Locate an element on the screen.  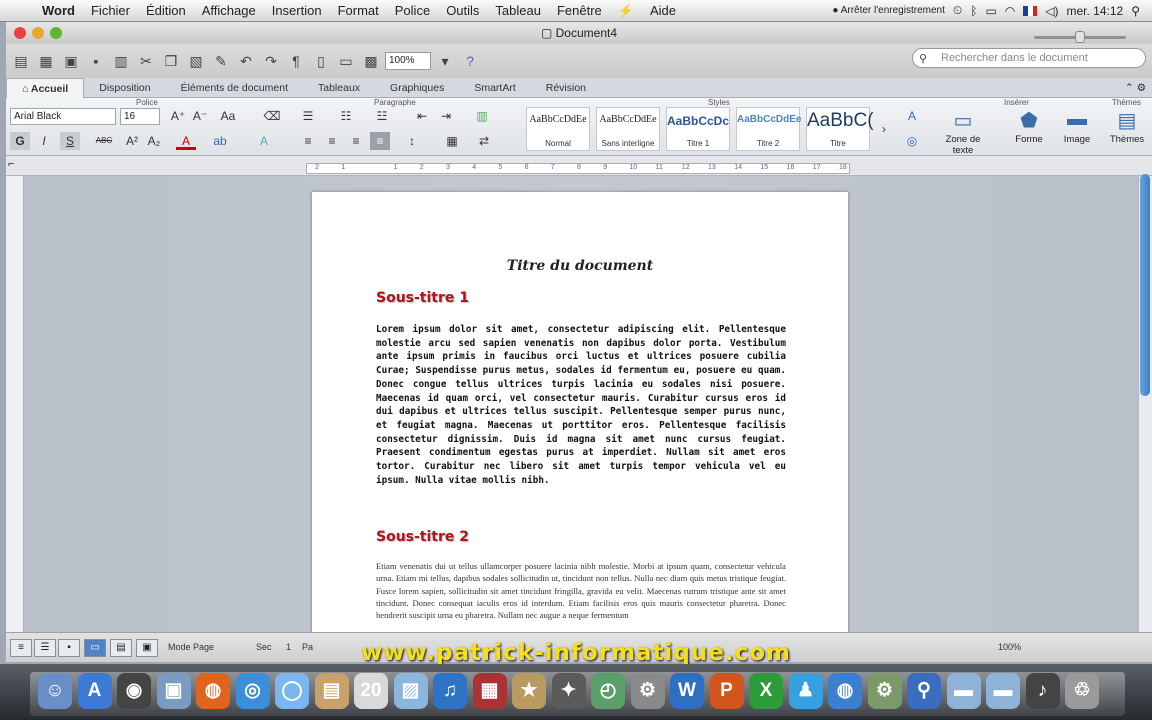
tab-smartart: SmartArt is located at coordinates (494, 88).